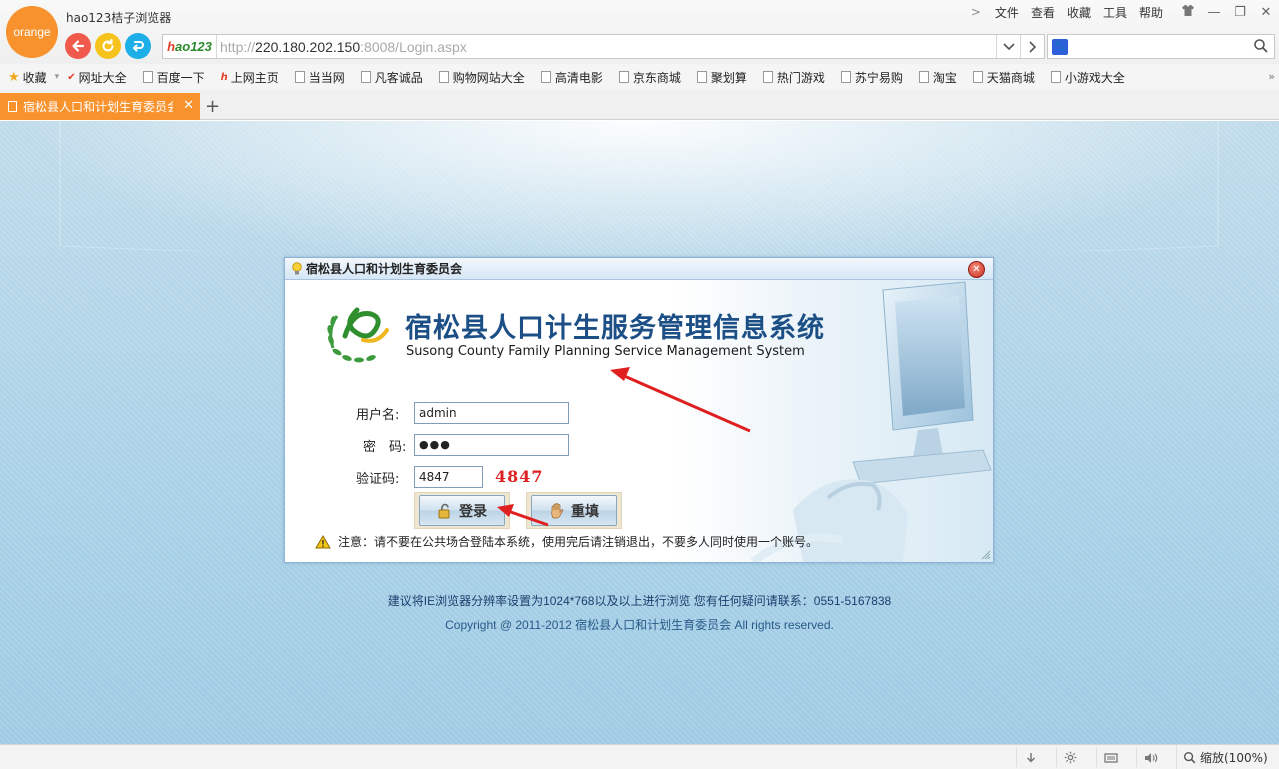 This screenshot has height=769, width=1279. What do you see at coordinates (212, 106) in the screenshot?
I see `new-tab-button: +` at bounding box center [212, 106].